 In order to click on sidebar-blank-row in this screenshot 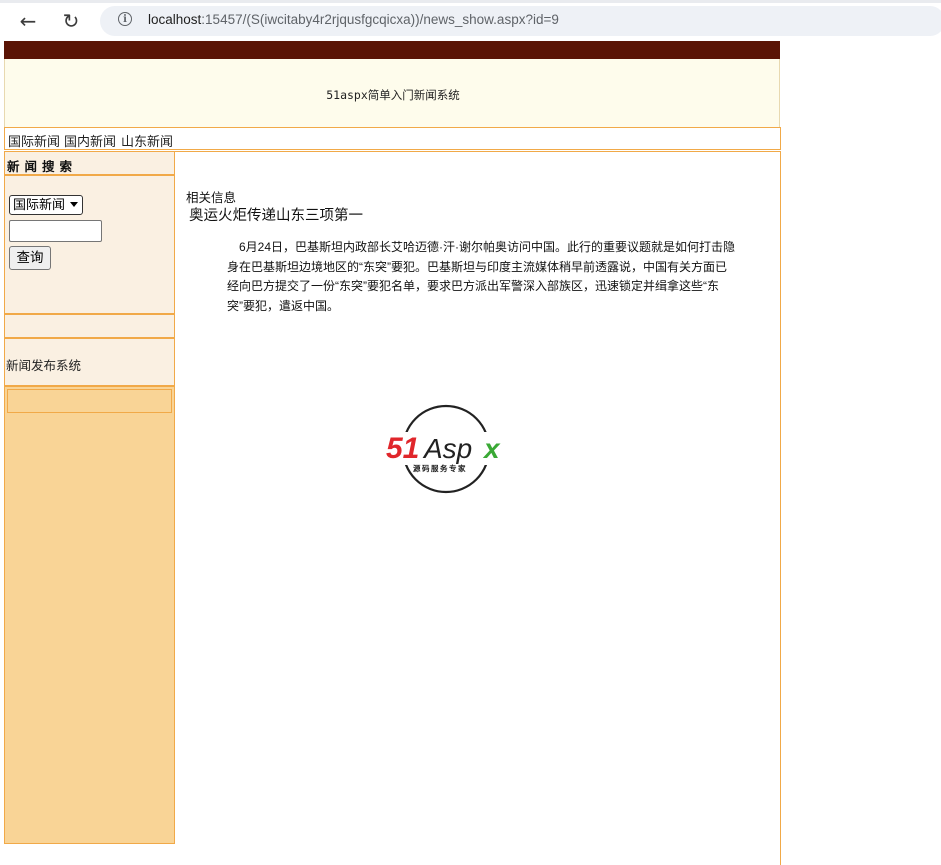, I will do `click(89, 327)`.